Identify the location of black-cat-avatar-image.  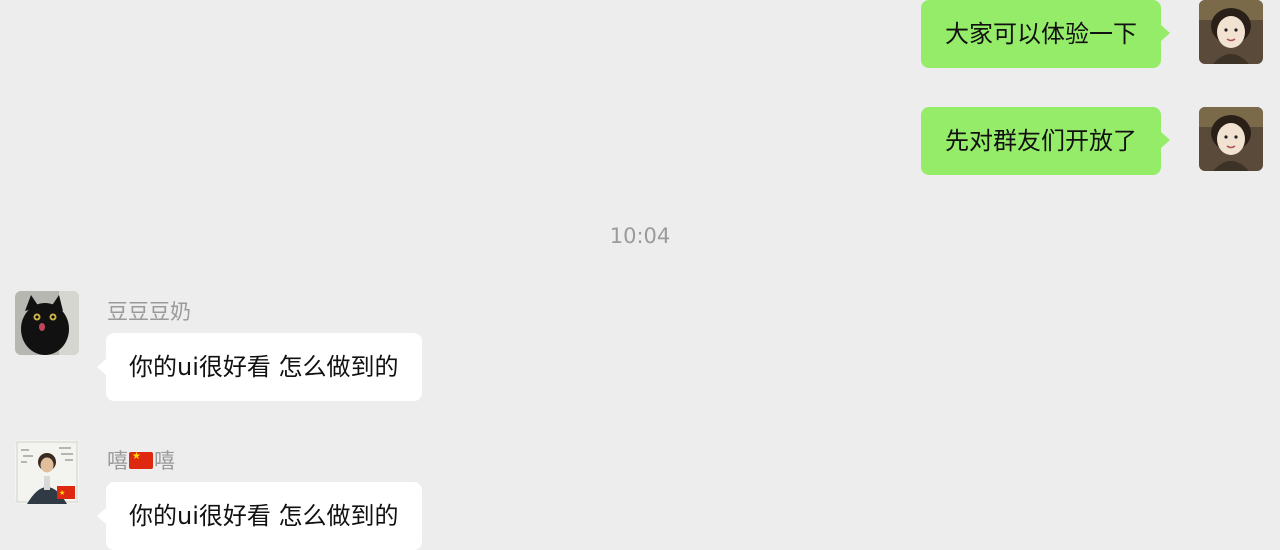
(47, 323).